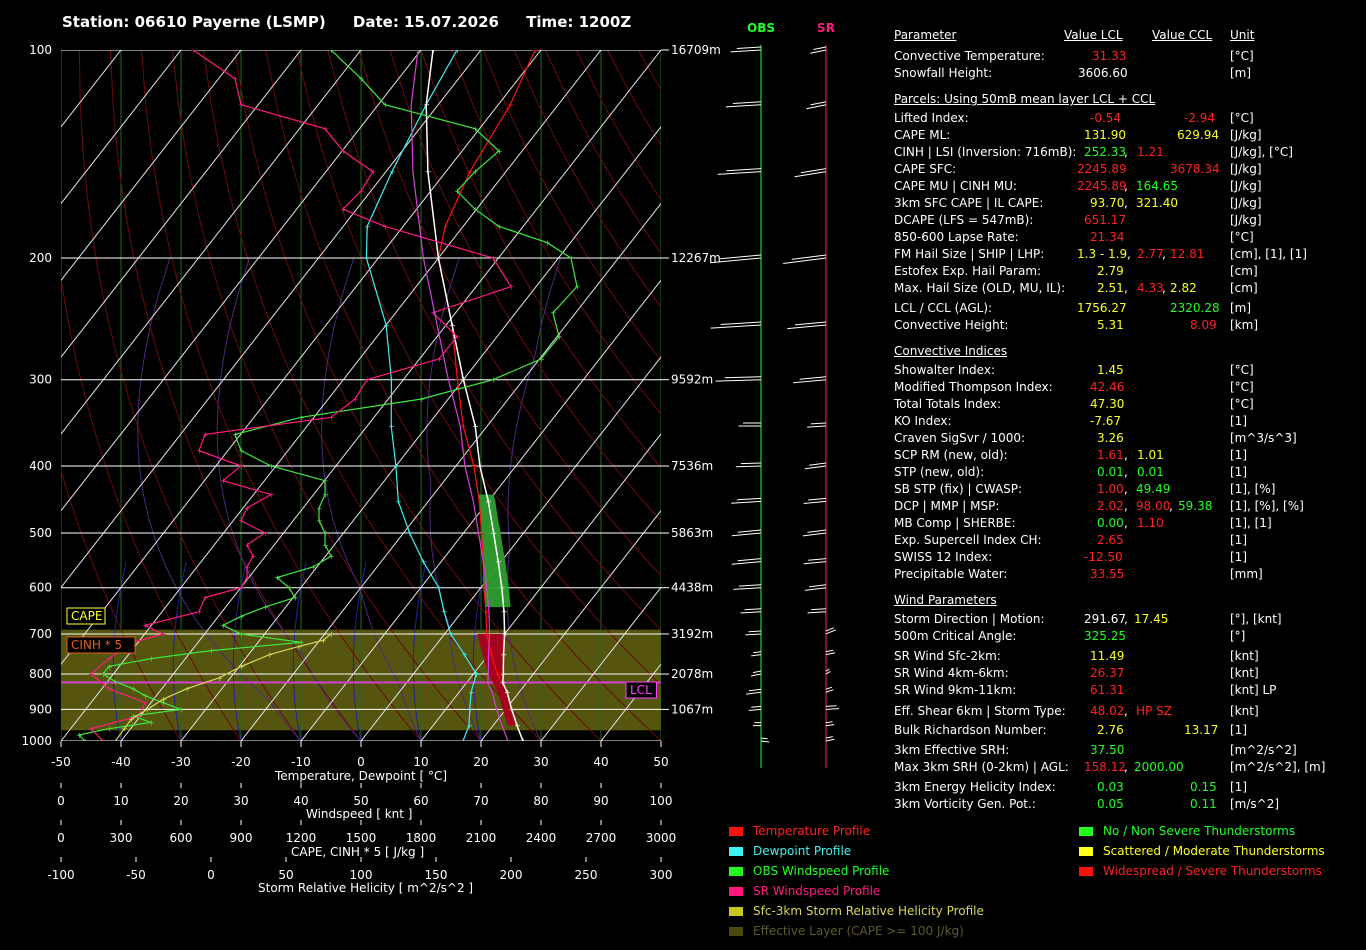  What do you see at coordinates (931, 118) in the screenshot?
I see `param-name: Lifted Index:` at bounding box center [931, 118].